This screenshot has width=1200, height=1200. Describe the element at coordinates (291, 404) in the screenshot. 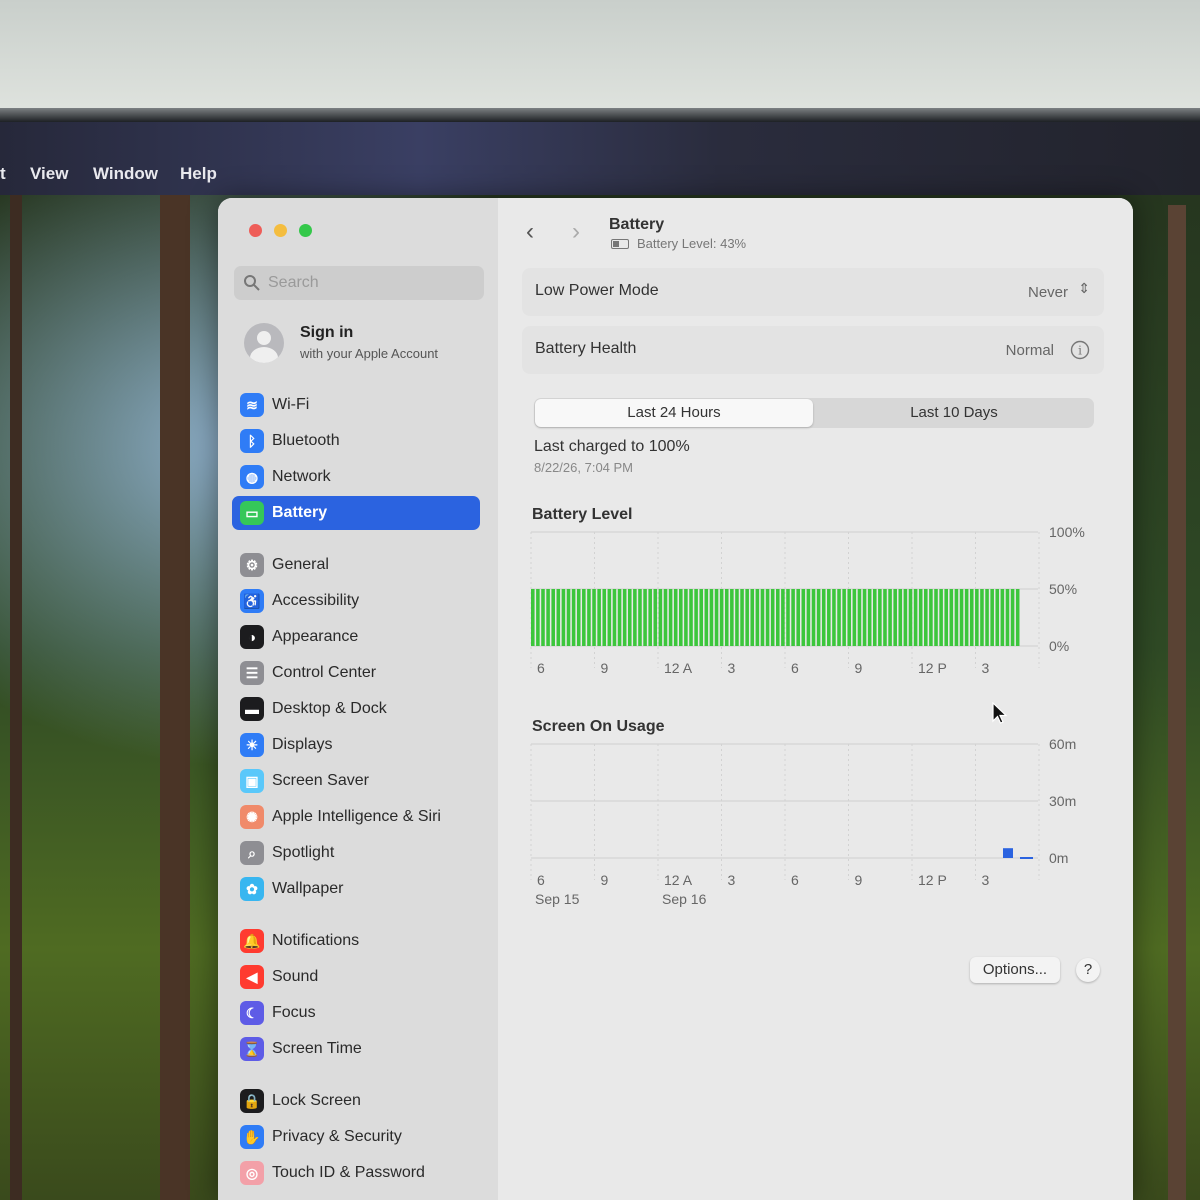

I see `sidebar-item-label: Wi-Fi` at that location.